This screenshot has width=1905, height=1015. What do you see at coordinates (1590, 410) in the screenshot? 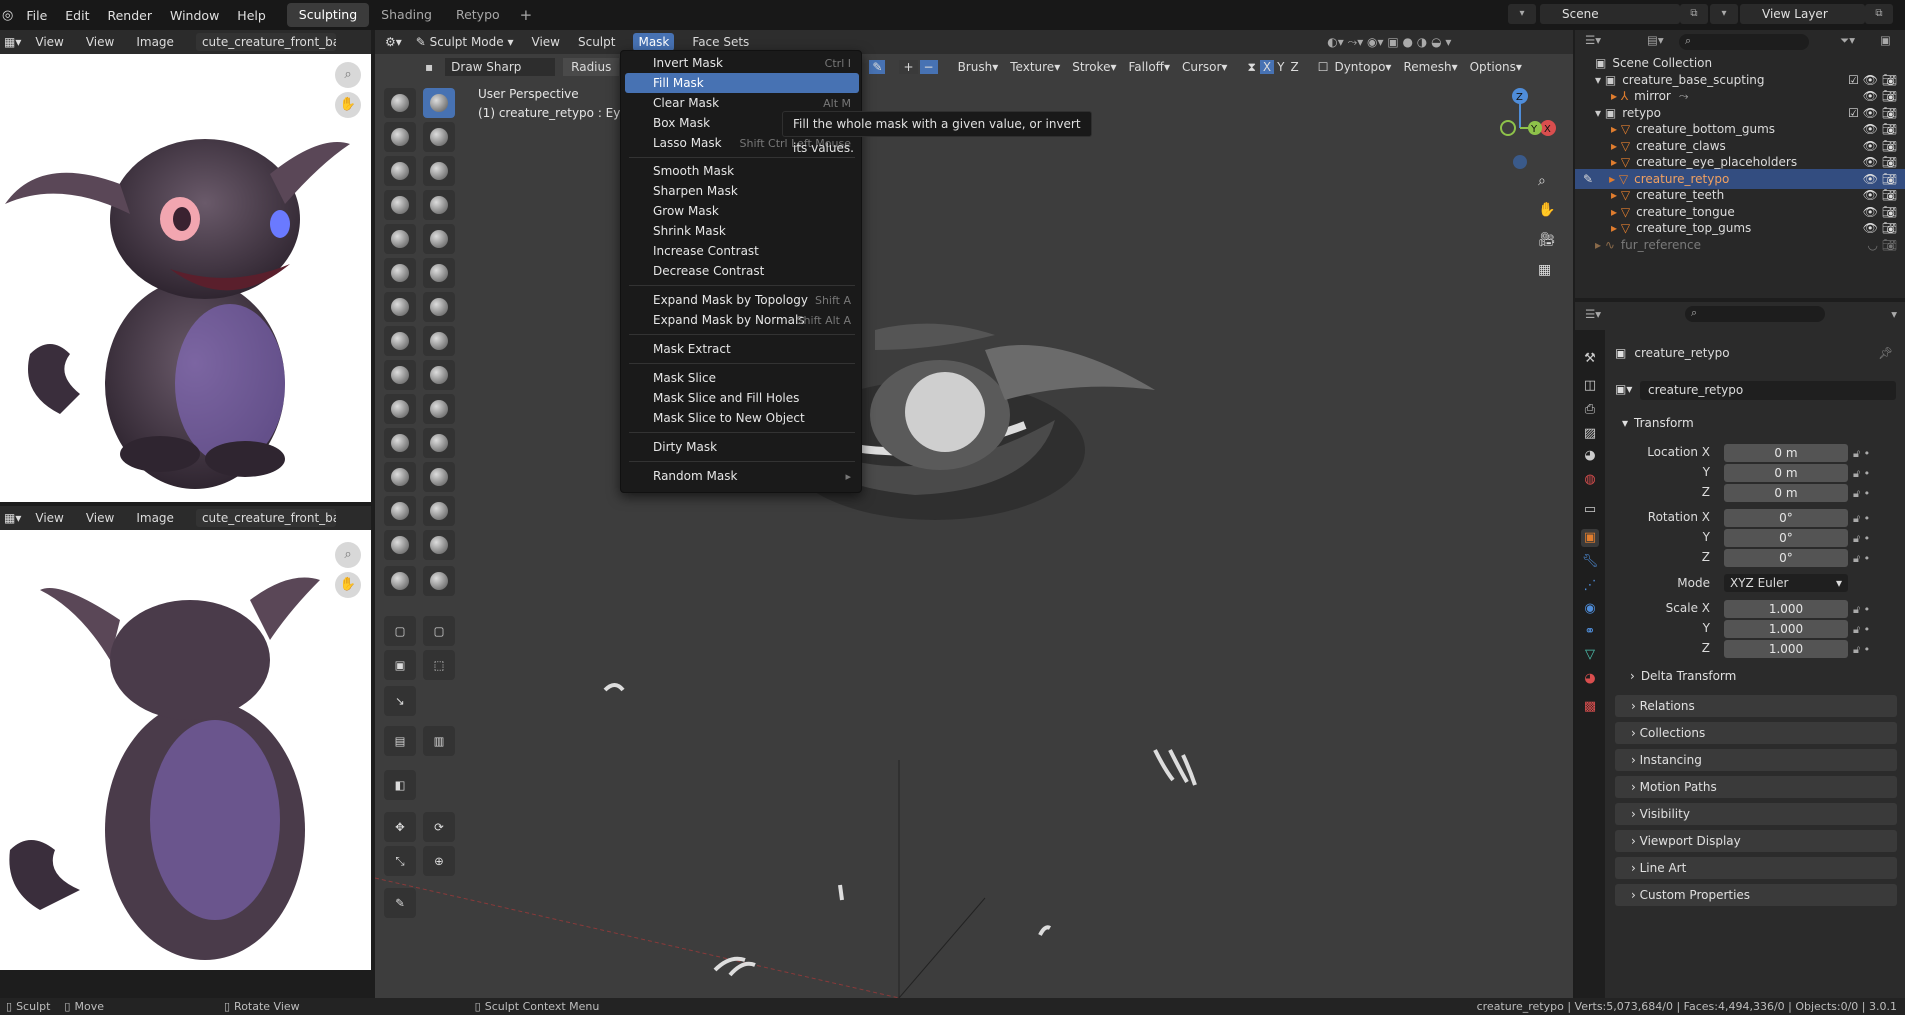
I see `output-tab-icon: ⎙` at bounding box center [1590, 410].